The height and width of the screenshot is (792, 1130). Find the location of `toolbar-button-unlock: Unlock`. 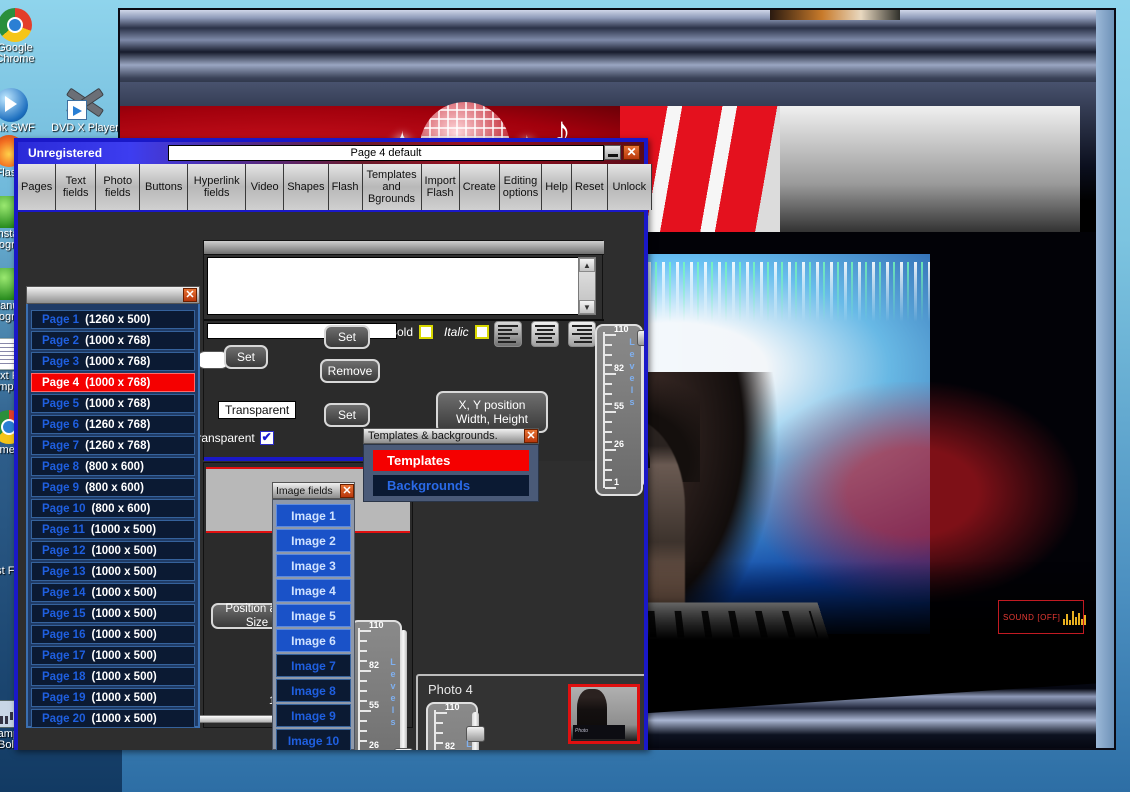

toolbar-button-unlock: Unlock is located at coordinates (629, 187).